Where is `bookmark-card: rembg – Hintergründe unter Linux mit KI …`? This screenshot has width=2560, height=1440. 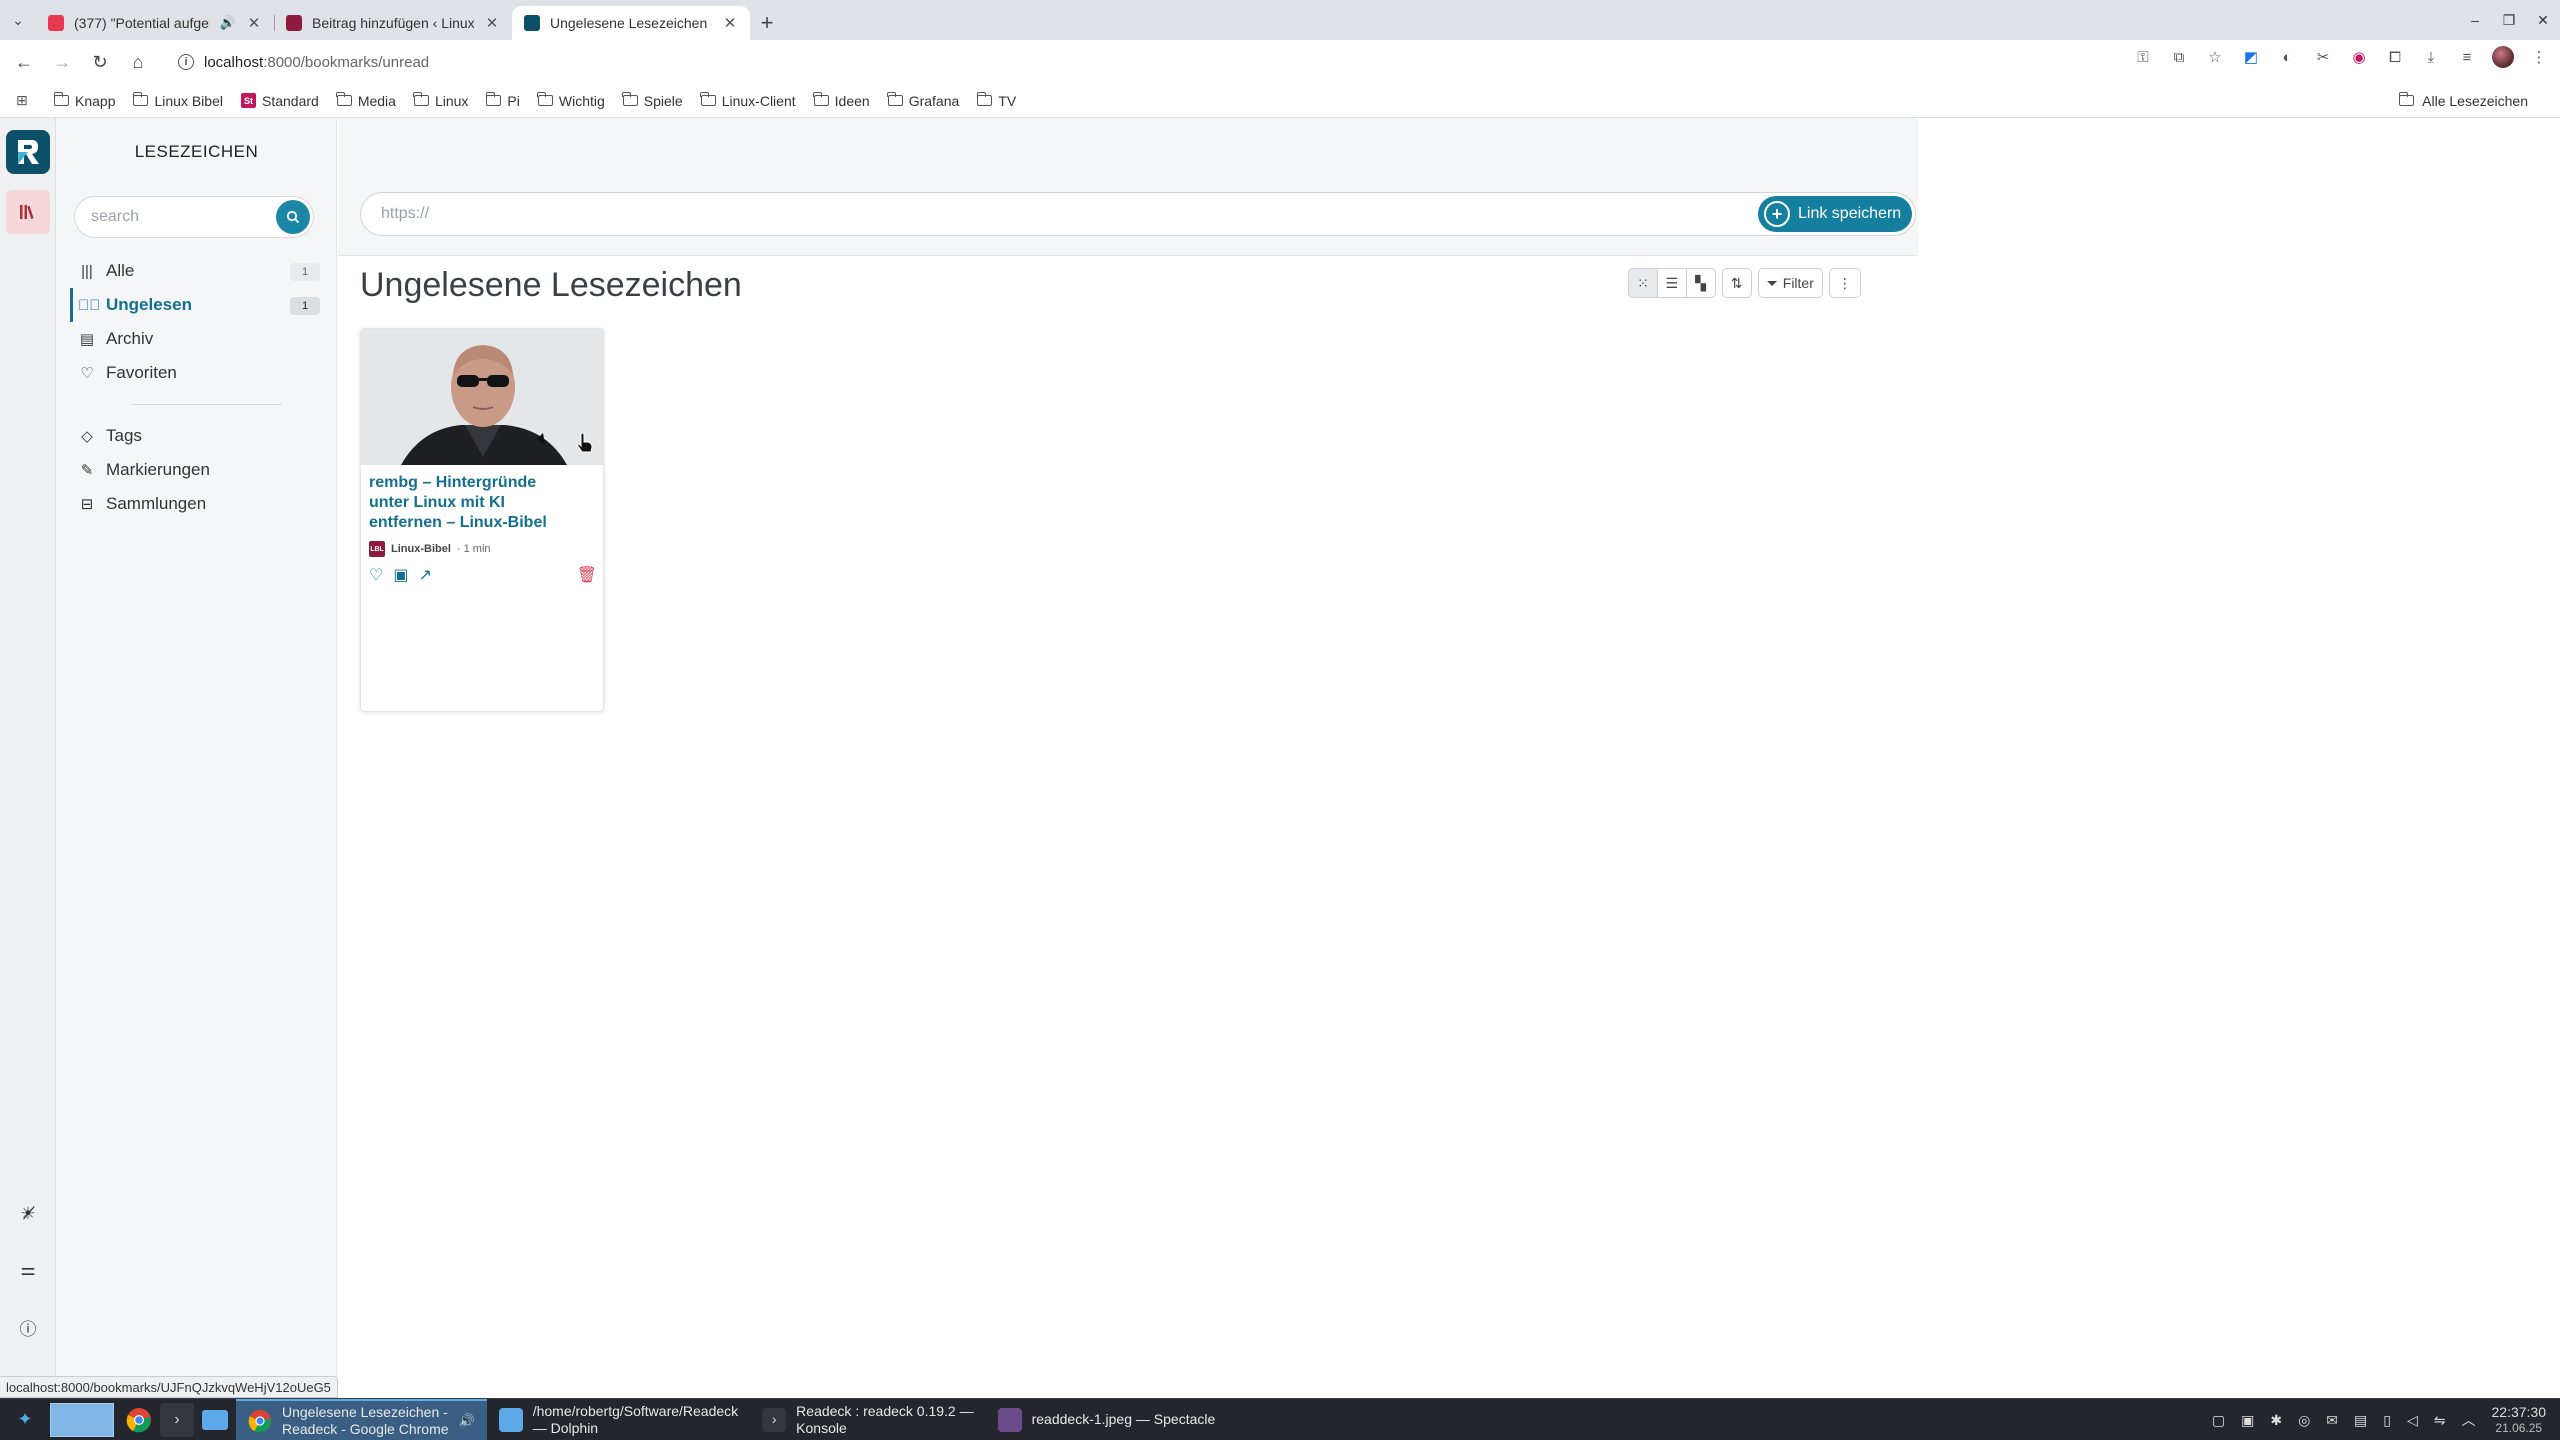
bookmark-card: rembg – Hintergründe unter Linux mit KI … is located at coordinates (482, 520).